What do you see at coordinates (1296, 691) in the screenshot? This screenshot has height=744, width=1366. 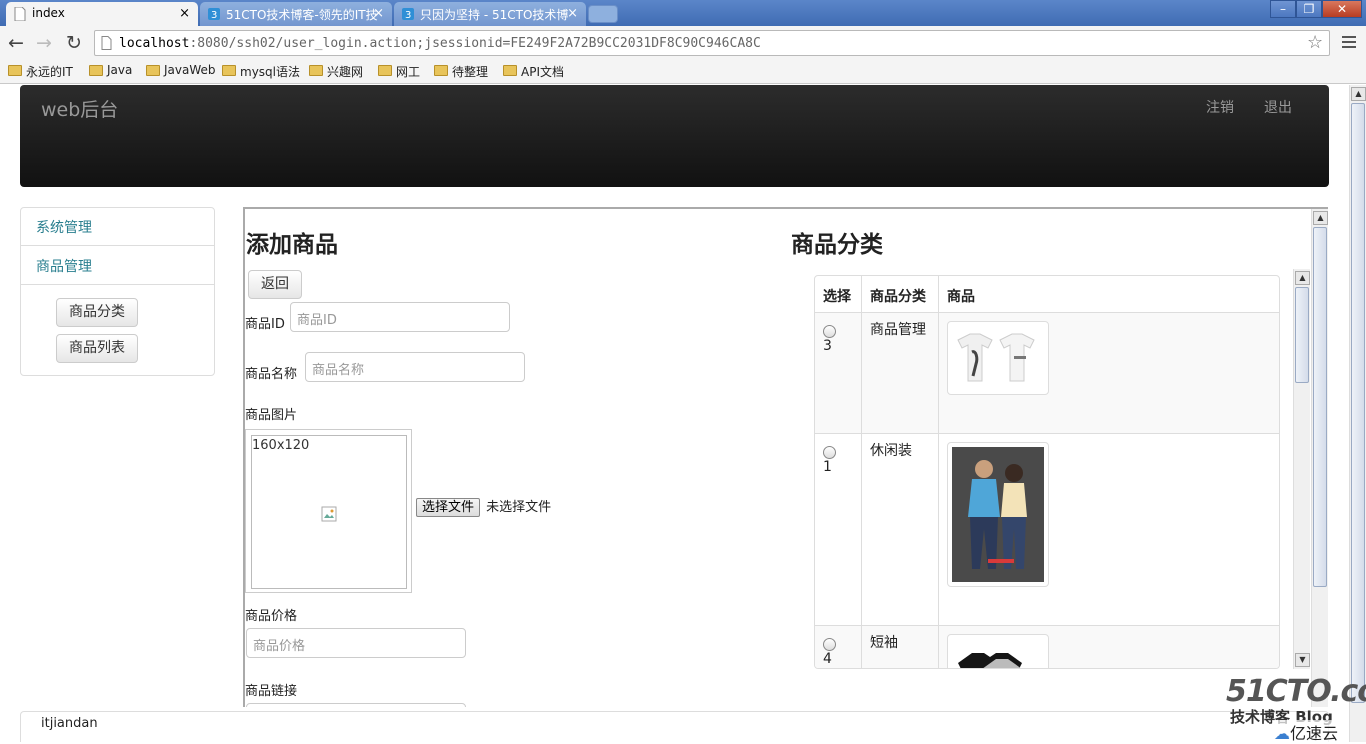 I see `watermark-text: 51CTO.com` at bounding box center [1296, 691].